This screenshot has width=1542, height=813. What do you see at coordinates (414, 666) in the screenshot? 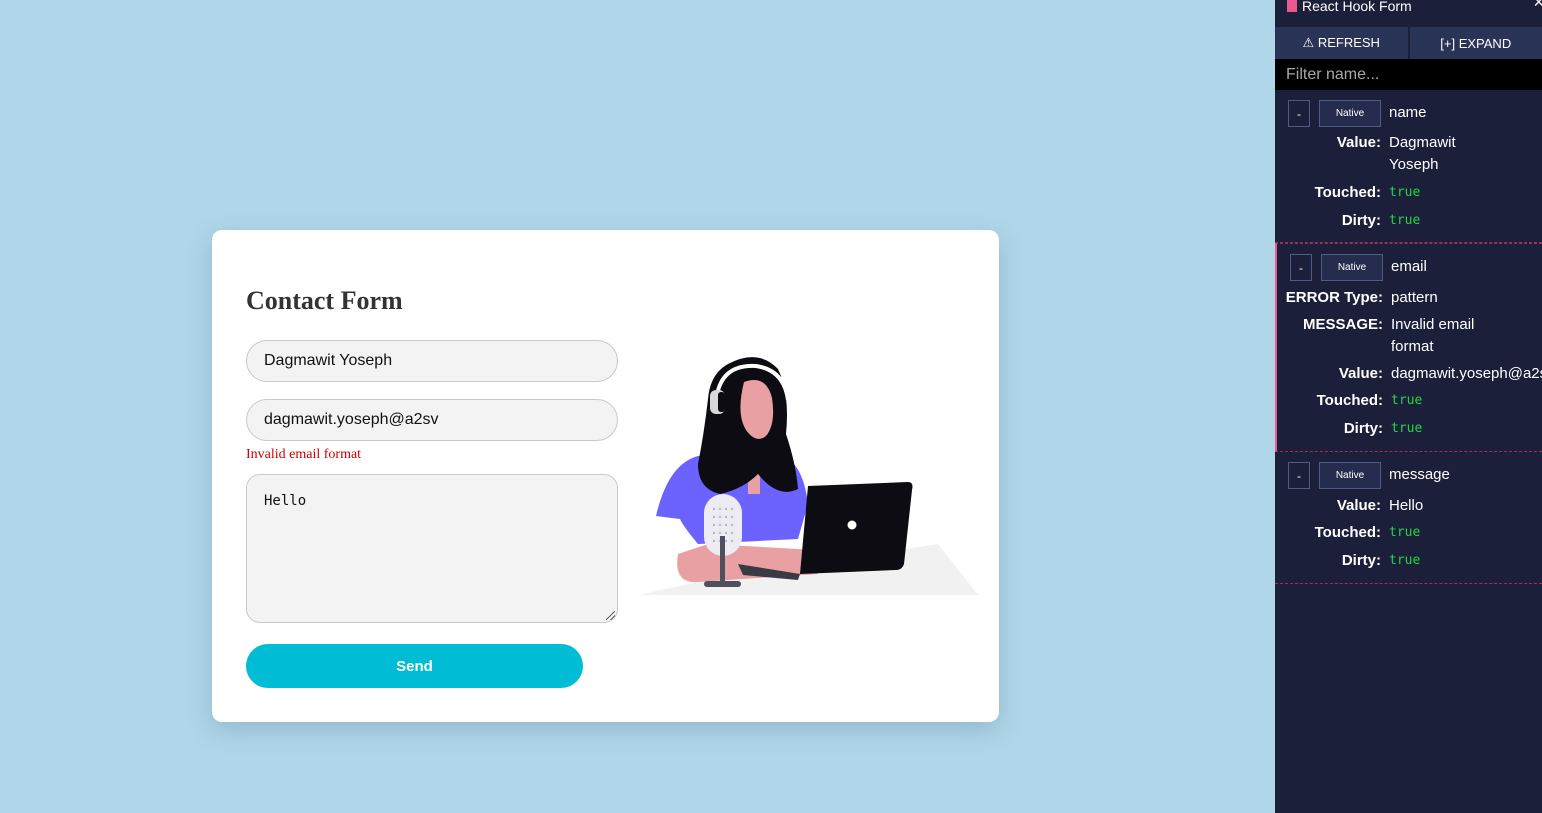
I see `send-button: Send` at bounding box center [414, 666].